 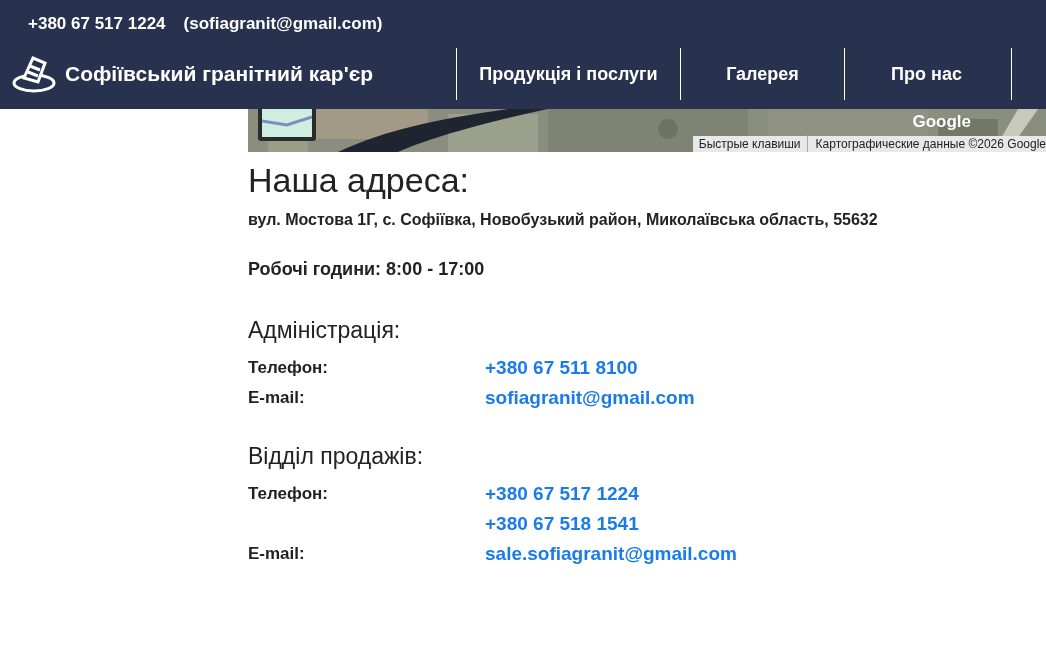 I want to click on map-thumbnail-icon, so click(x=287, y=123).